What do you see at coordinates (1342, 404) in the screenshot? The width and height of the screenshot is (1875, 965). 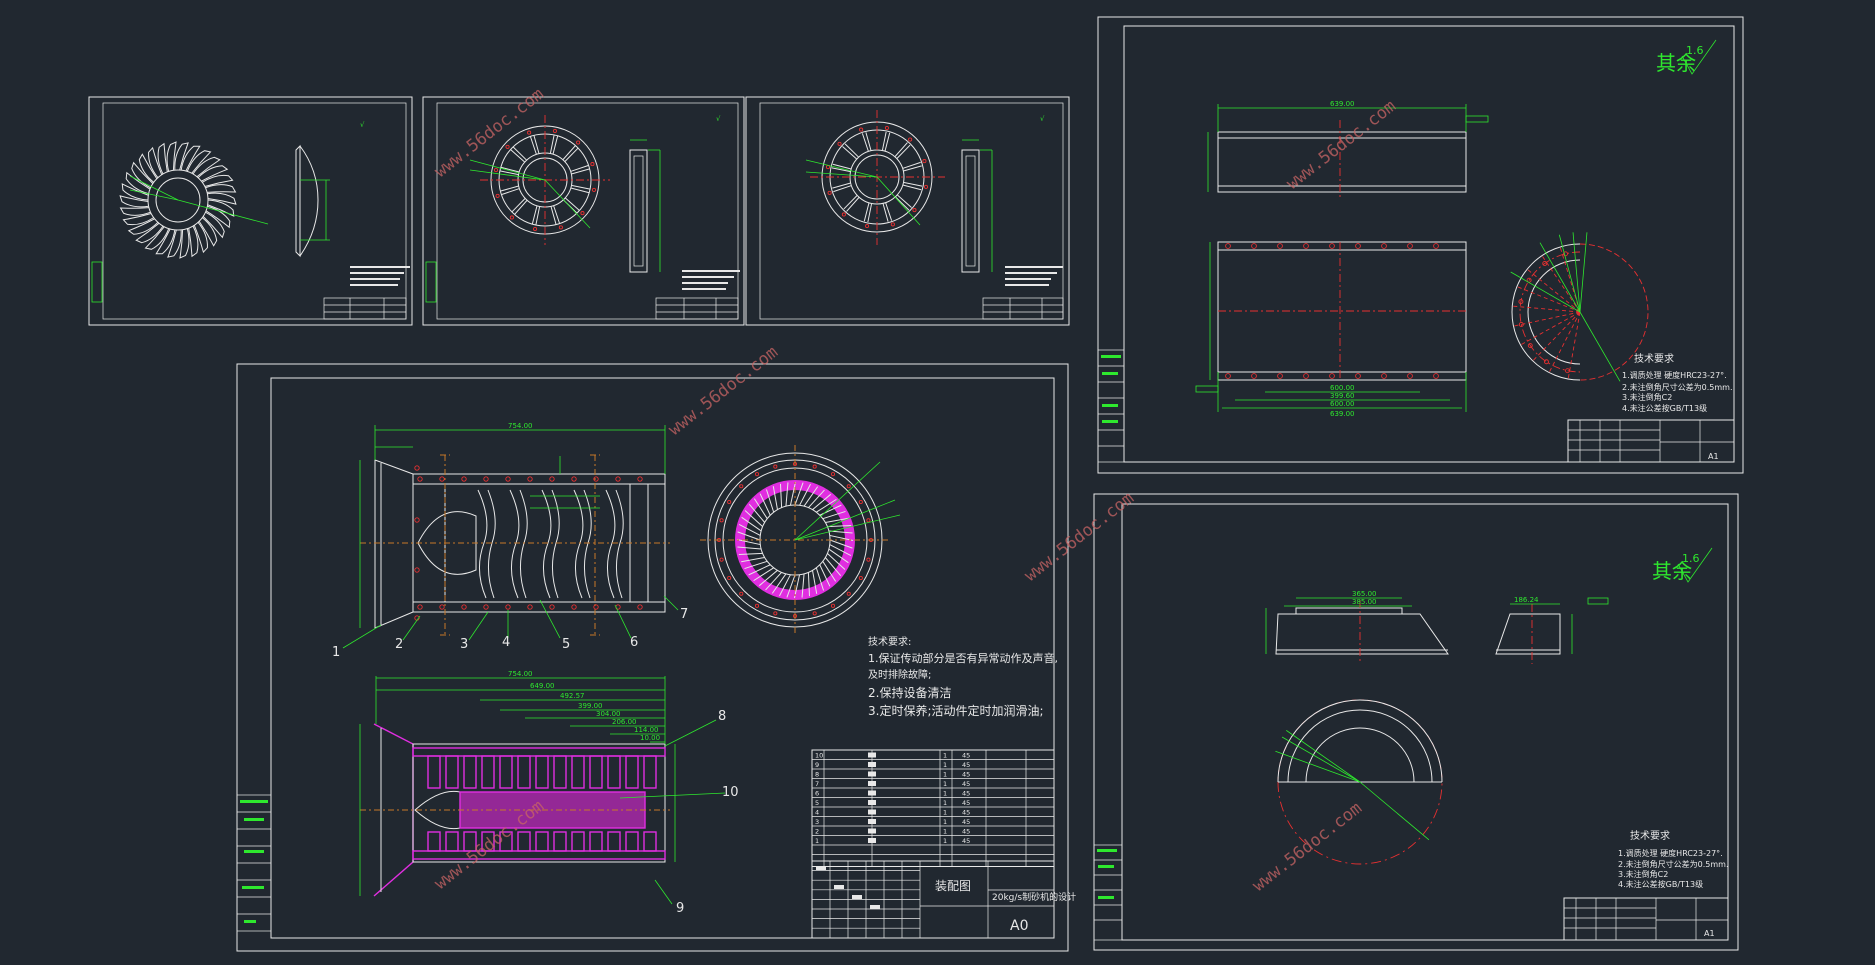 I see `svg-text: 600.00` at bounding box center [1342, 404].